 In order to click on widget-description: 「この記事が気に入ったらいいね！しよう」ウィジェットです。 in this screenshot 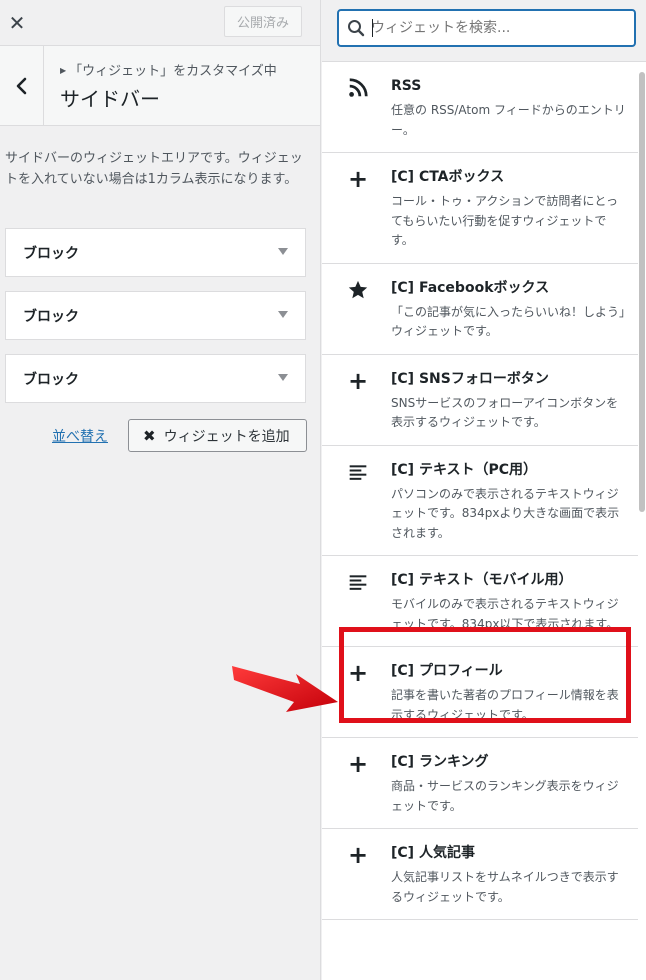, I will do `click(508, 321)`.